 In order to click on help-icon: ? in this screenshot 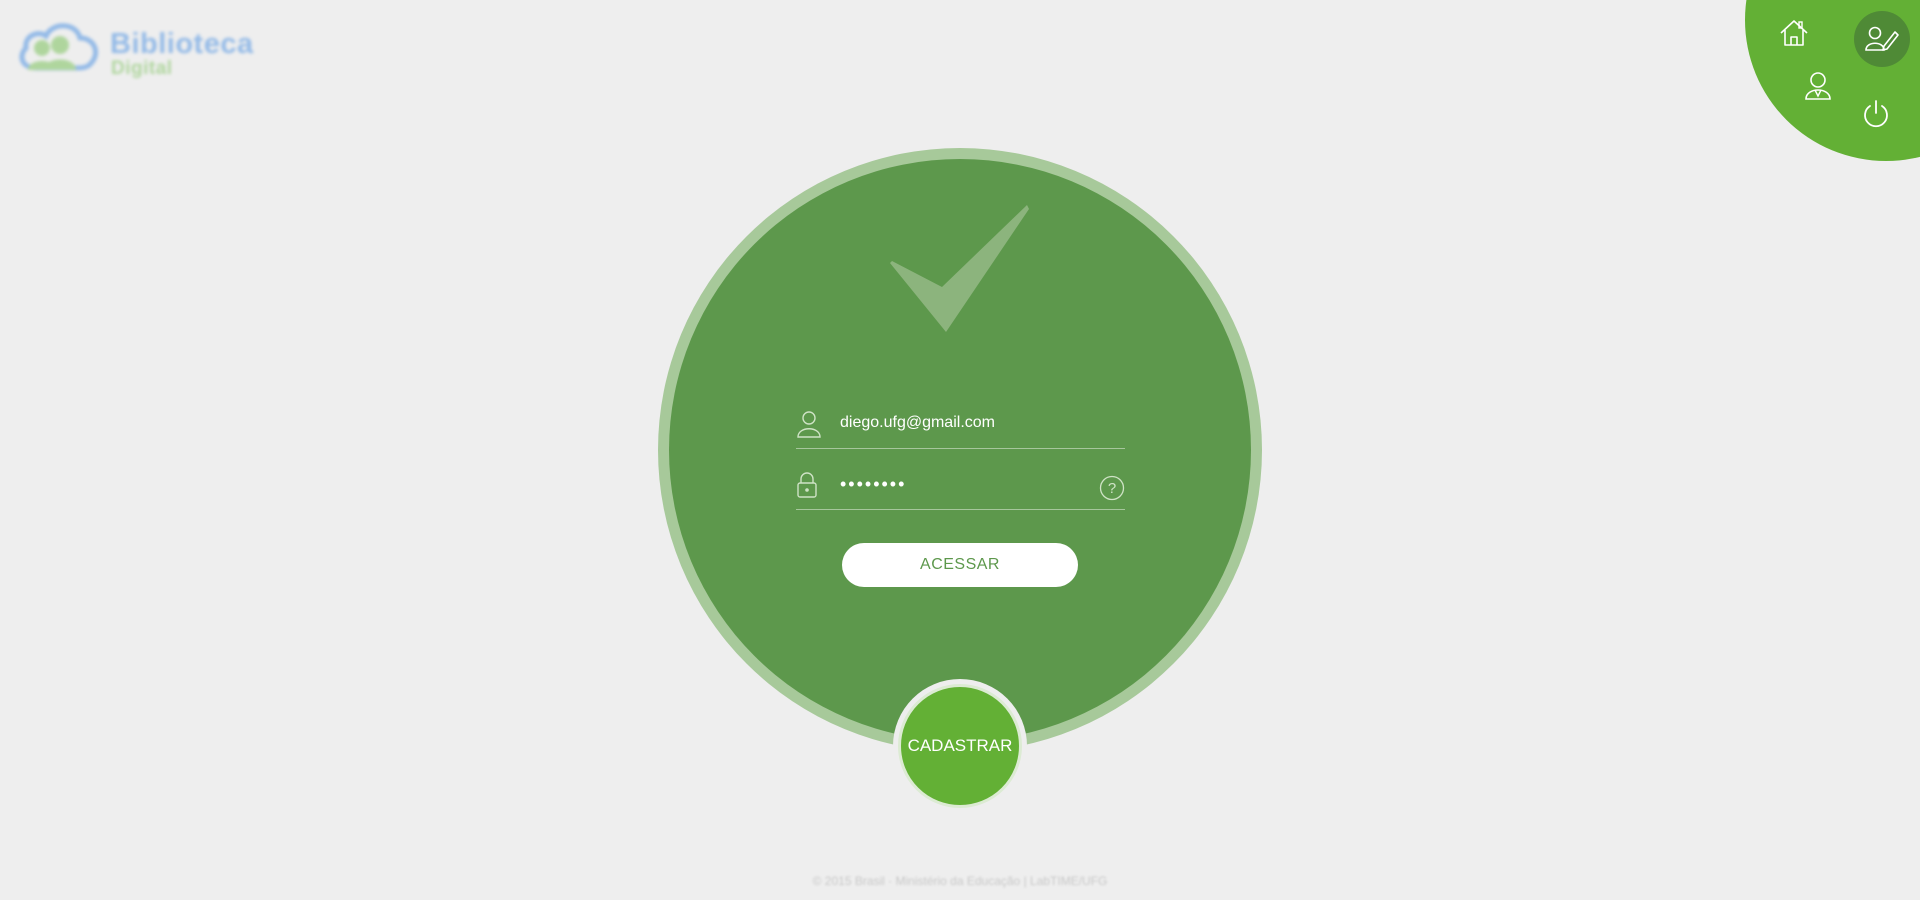, I will do `click(1112, 488)`.